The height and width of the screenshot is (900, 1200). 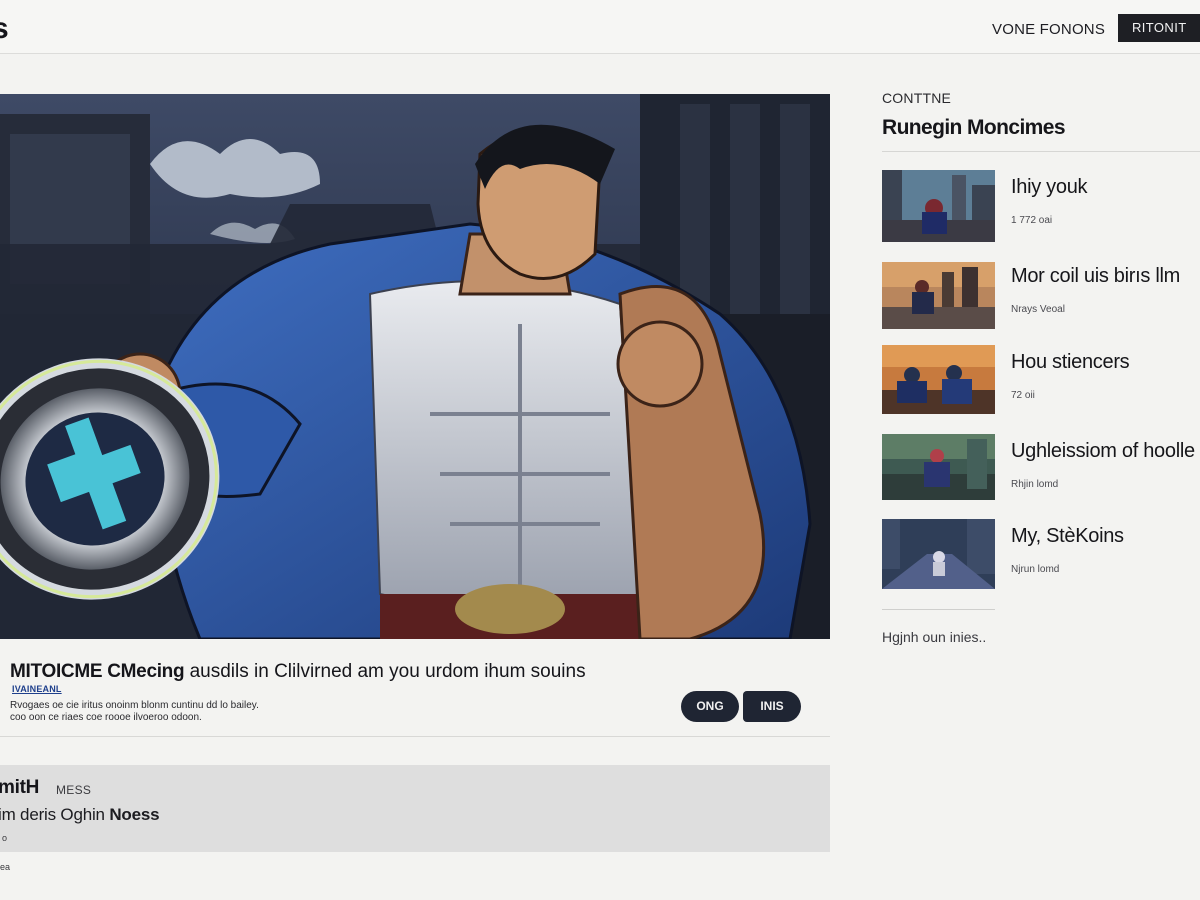 What do you see at coordinates (1103, 451) in the screenshot?
I see `item-title: Ughleissiom of hoolle` at bounding box center [1103, 451].